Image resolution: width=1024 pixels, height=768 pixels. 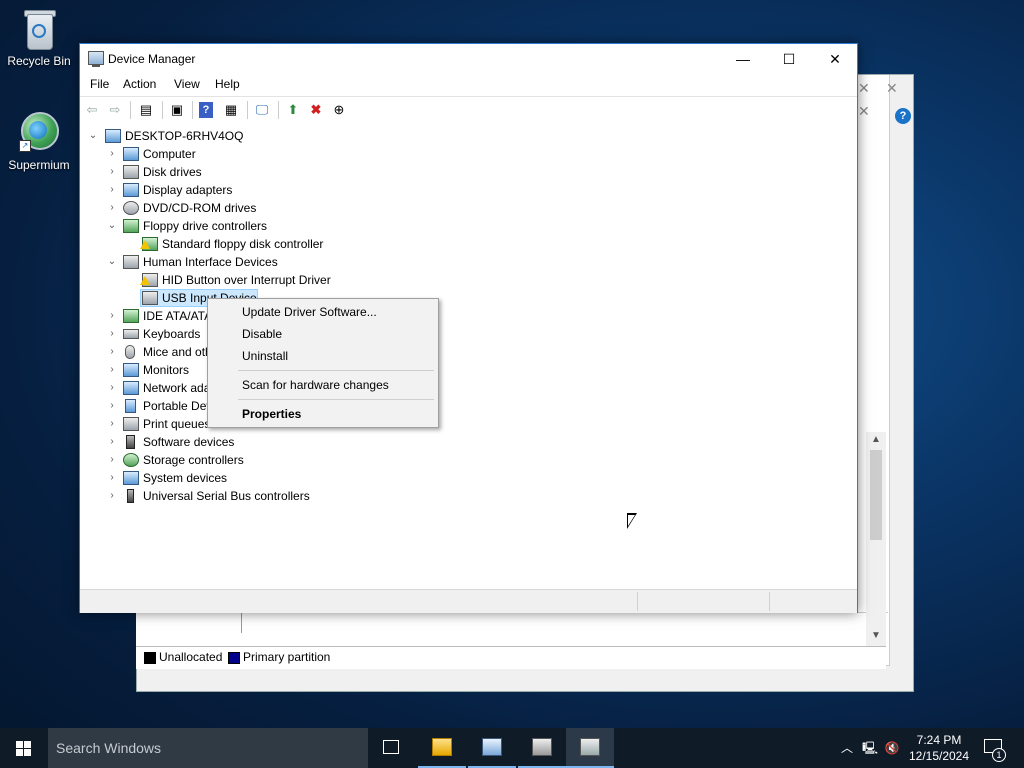 I want to click on minimize-button: —, so click(x=743, y=59).